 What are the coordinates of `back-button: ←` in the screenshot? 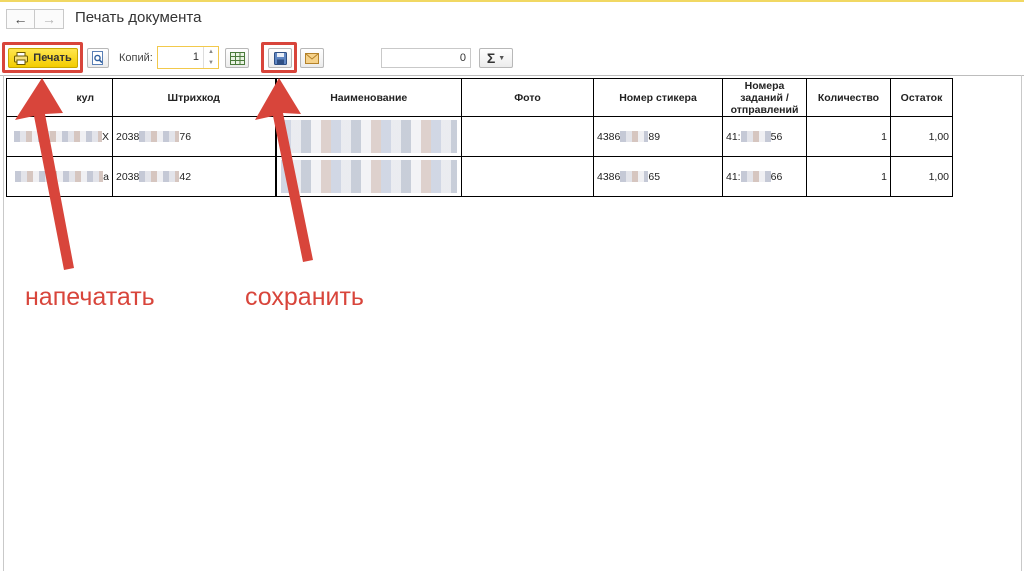 It's located at (20, 19).